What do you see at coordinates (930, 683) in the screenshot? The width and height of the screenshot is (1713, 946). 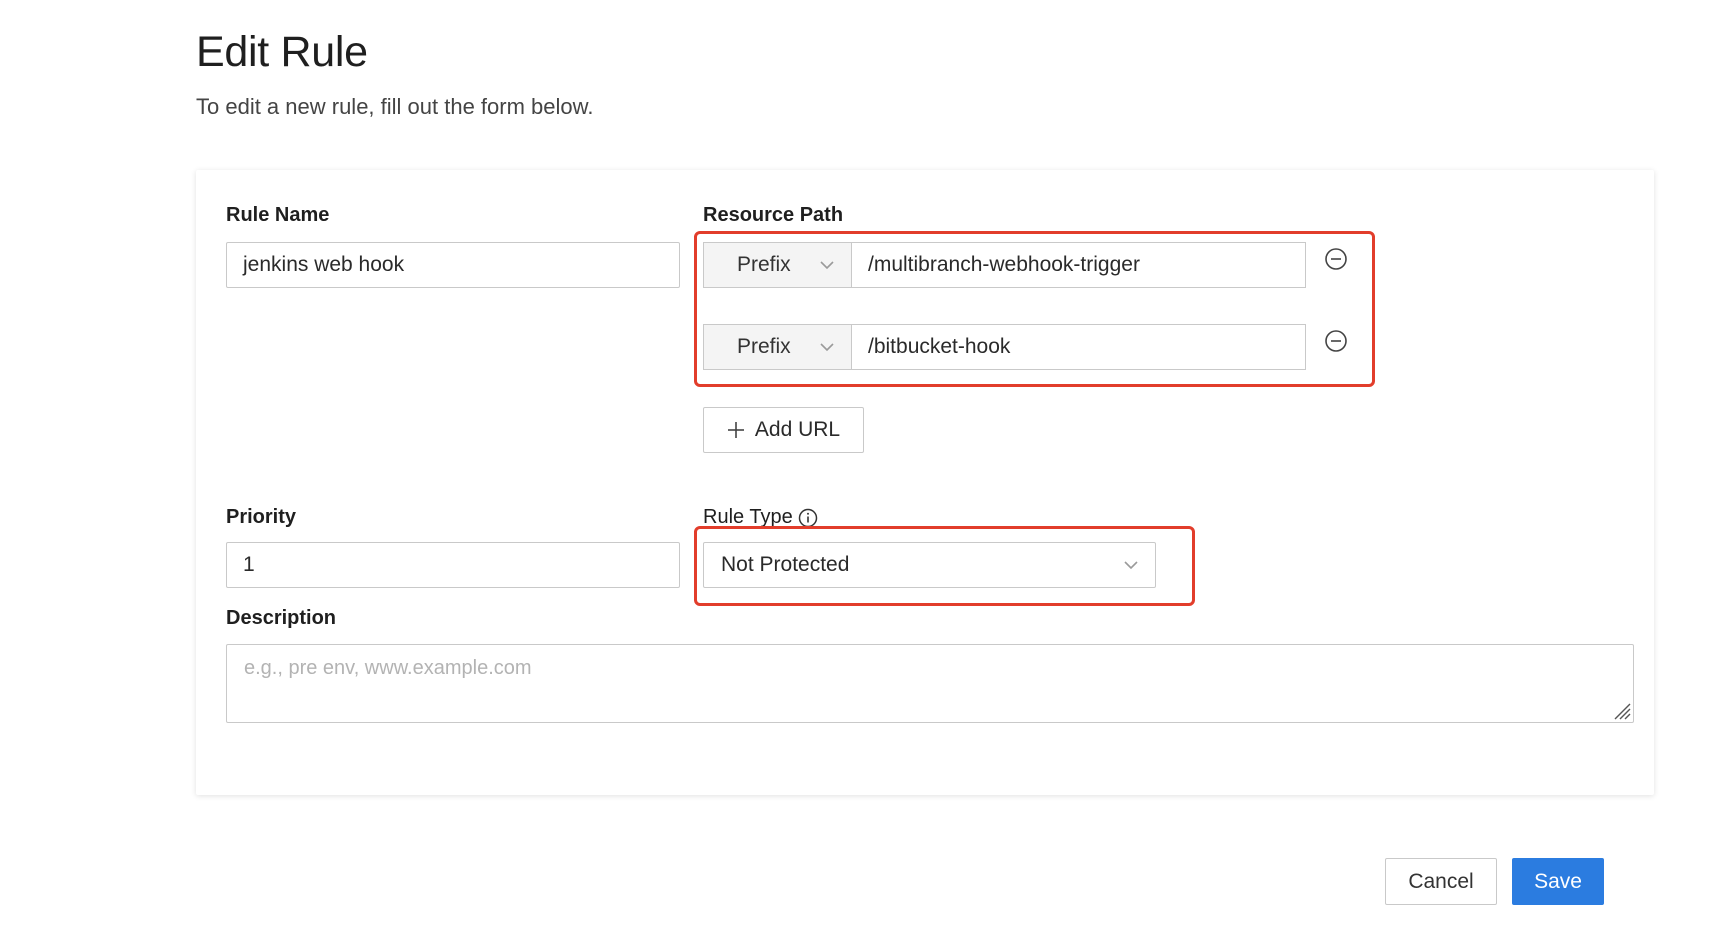 I see `description-textarea: e.g., pre env, www.example.com` at bounding box center [930, 683].